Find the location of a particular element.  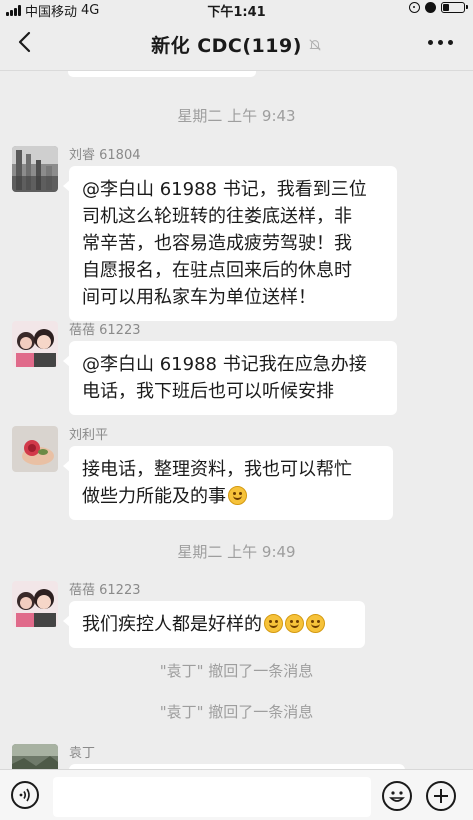

orientation-lock-icon is located at coordinates (414, 7).